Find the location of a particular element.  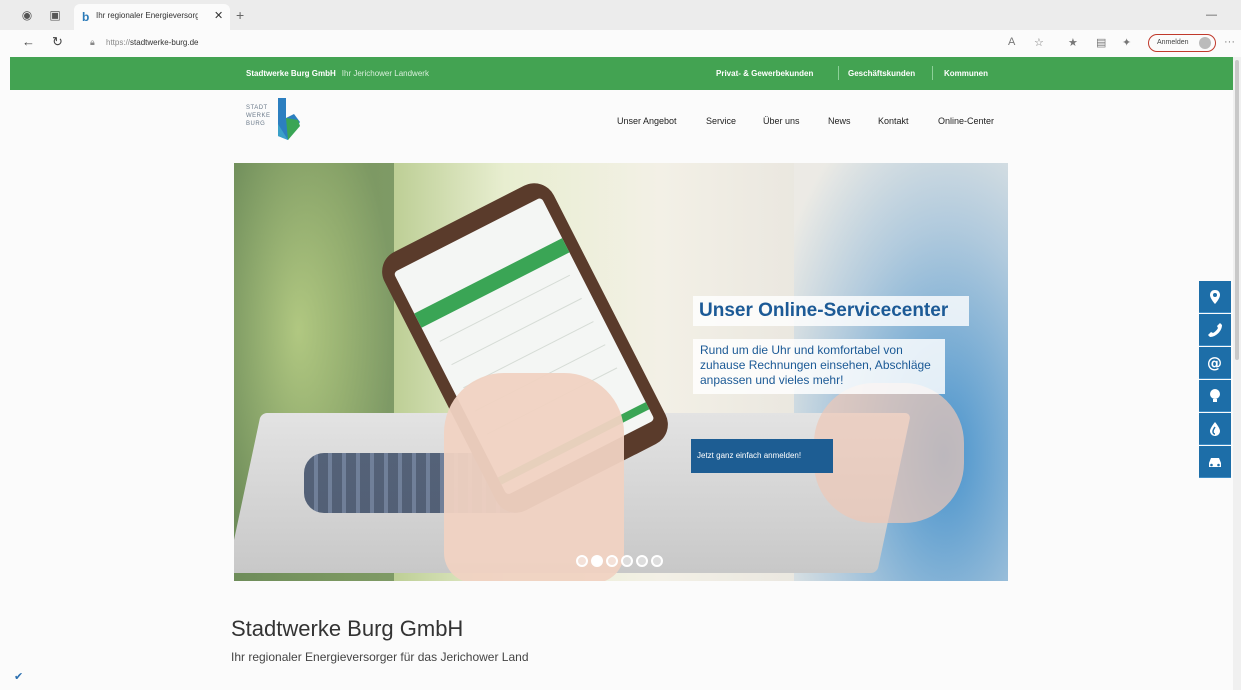

slider-dots is located at coordinates (621, 561).